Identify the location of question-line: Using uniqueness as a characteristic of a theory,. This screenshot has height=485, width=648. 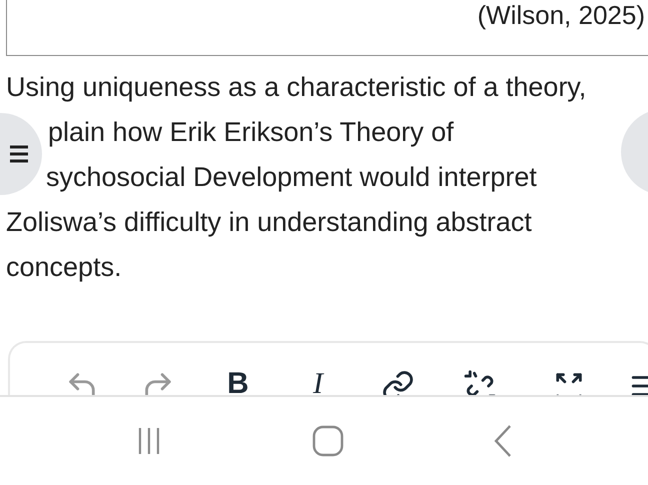
(296, 87).